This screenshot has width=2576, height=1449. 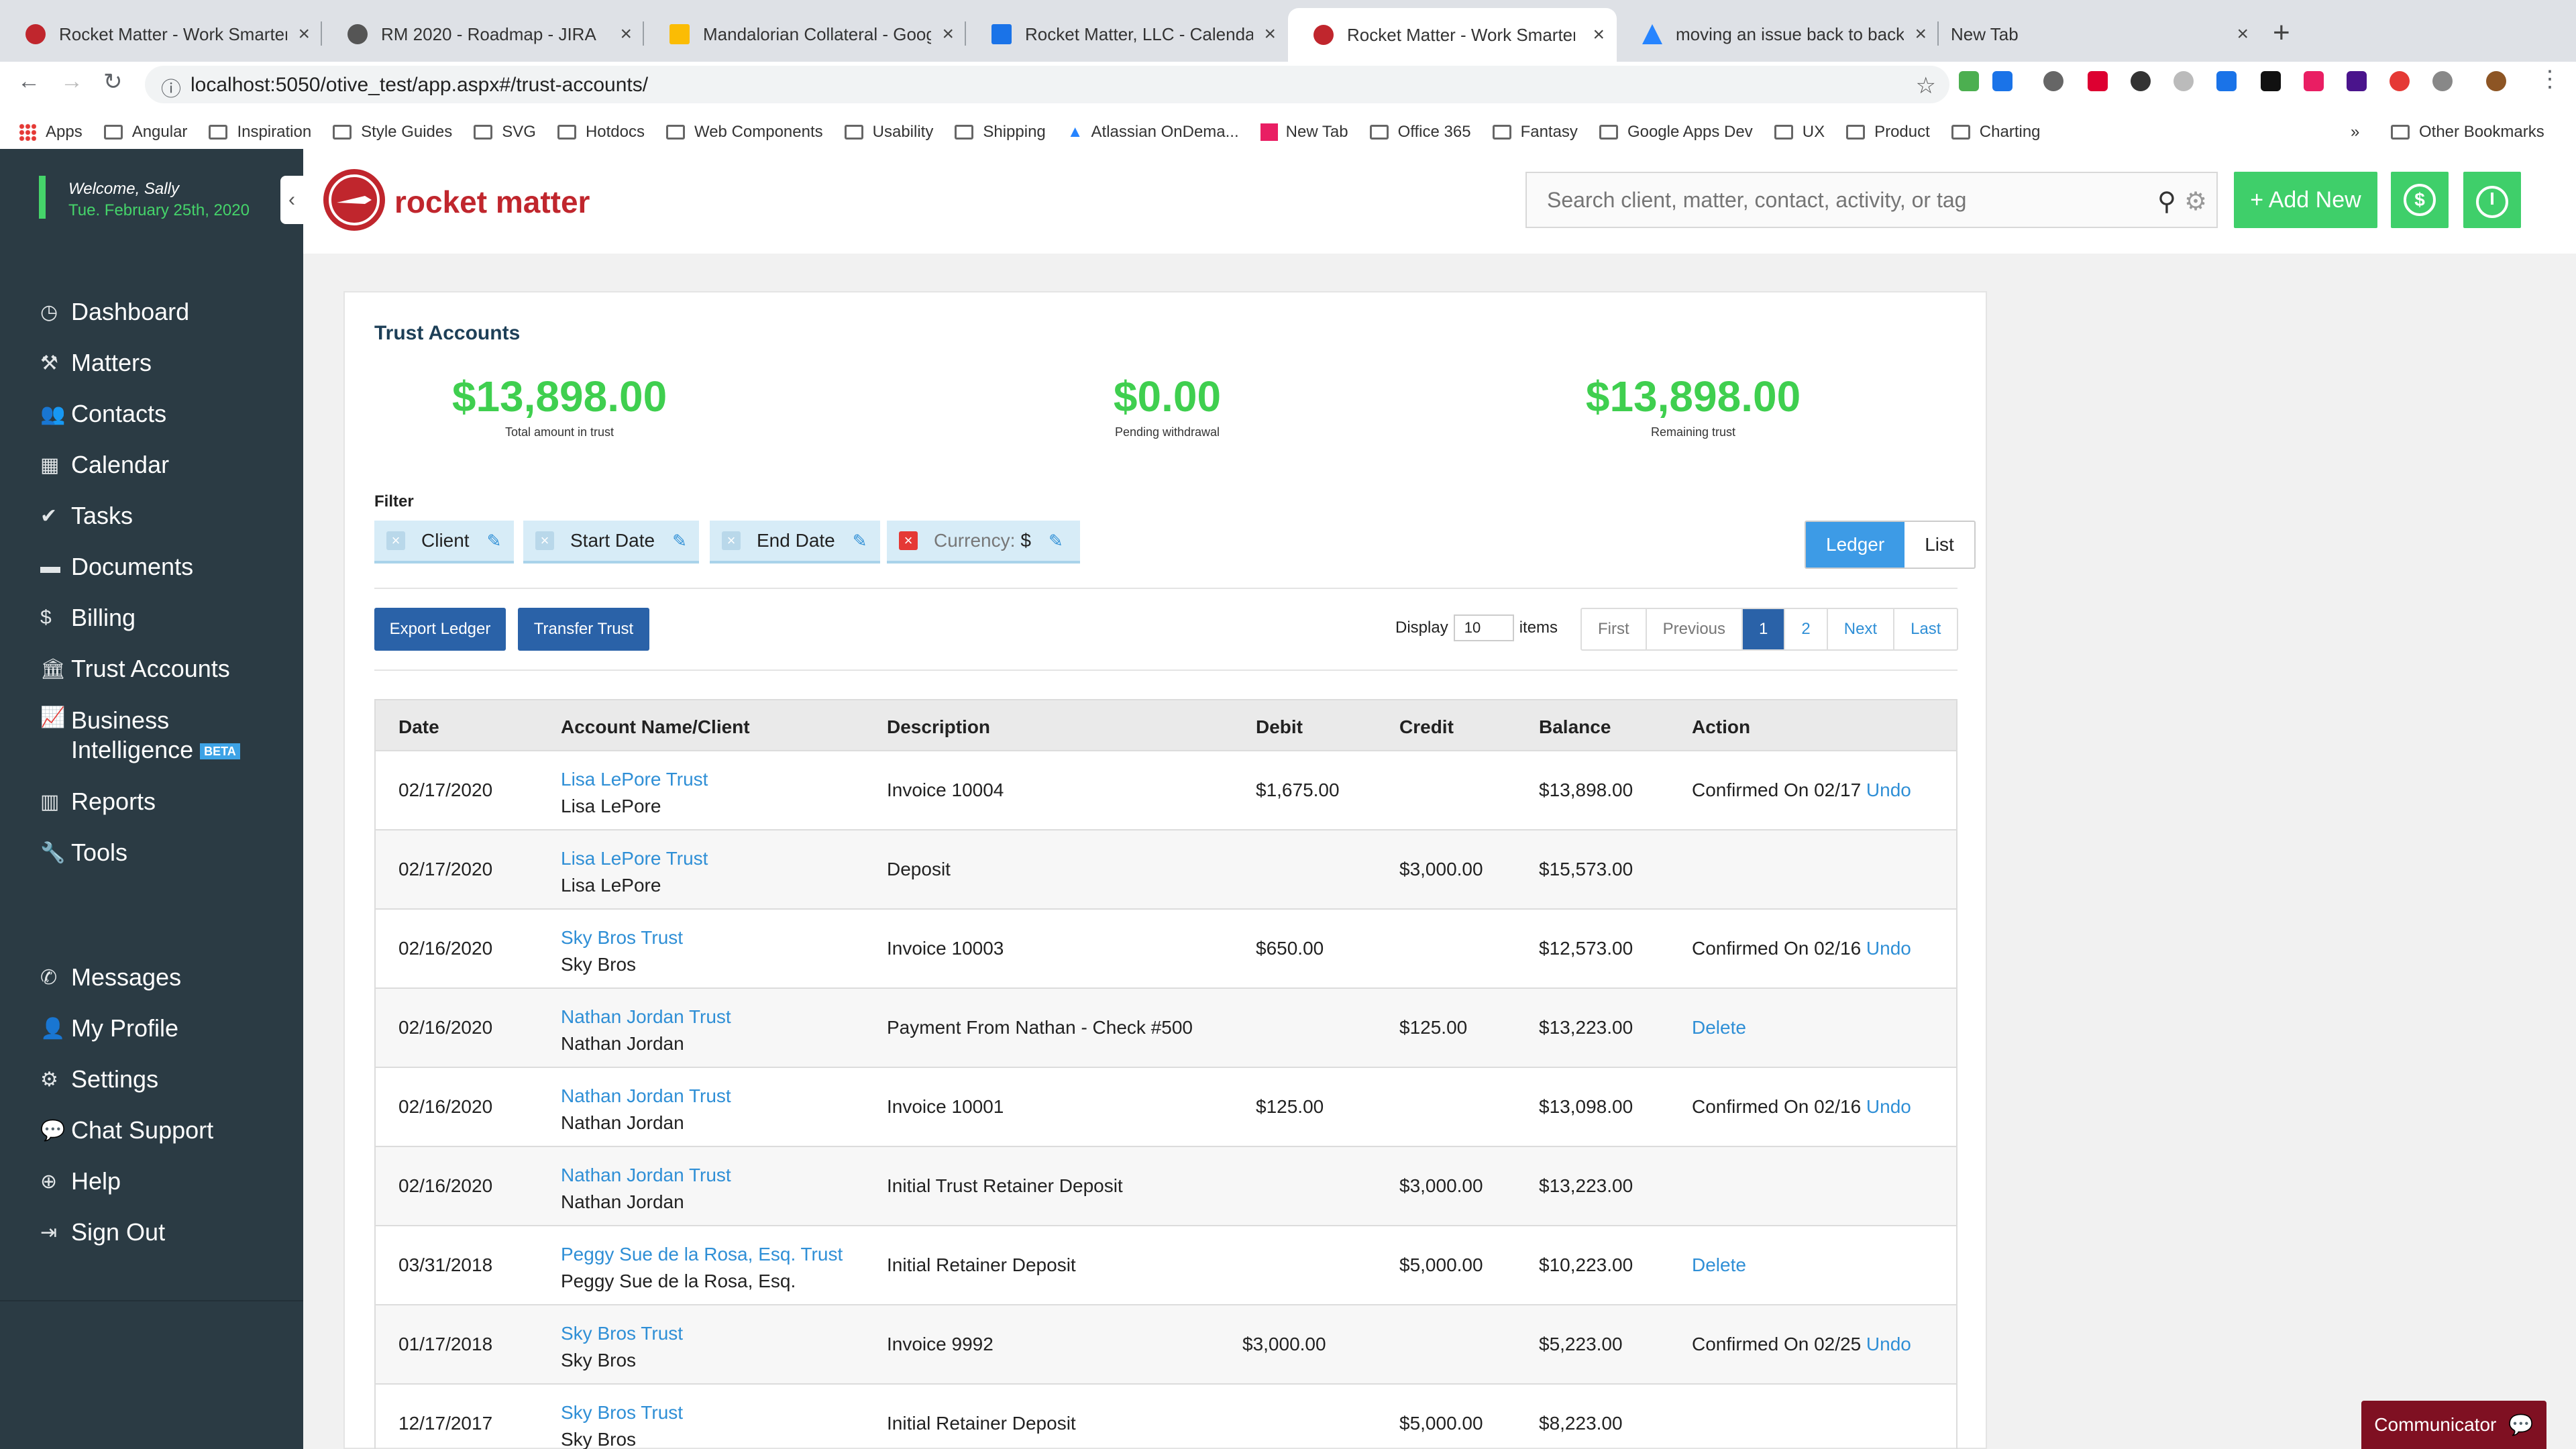 I want to click on nav-tasks: ✔ Tasks, so click(x=86, y=516).